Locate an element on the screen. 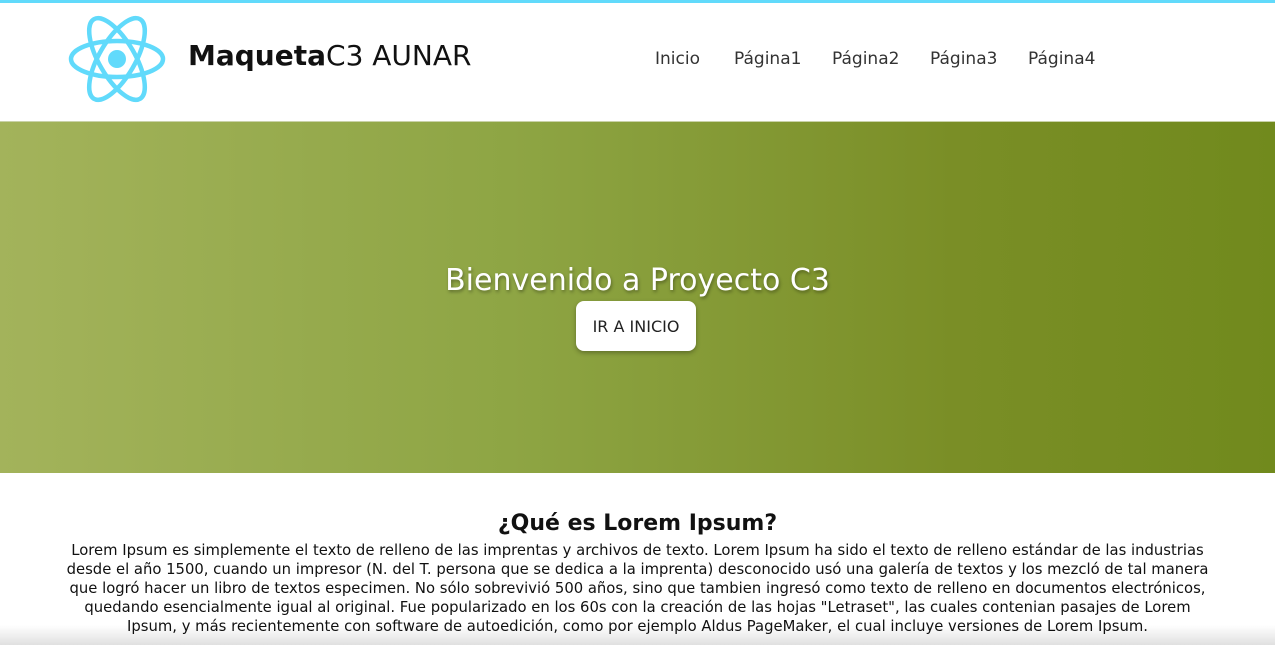 The height and width of the screenshot is (645, 1275). nav-link-pagina4: Página4 is located at coordinates (1061, 59).